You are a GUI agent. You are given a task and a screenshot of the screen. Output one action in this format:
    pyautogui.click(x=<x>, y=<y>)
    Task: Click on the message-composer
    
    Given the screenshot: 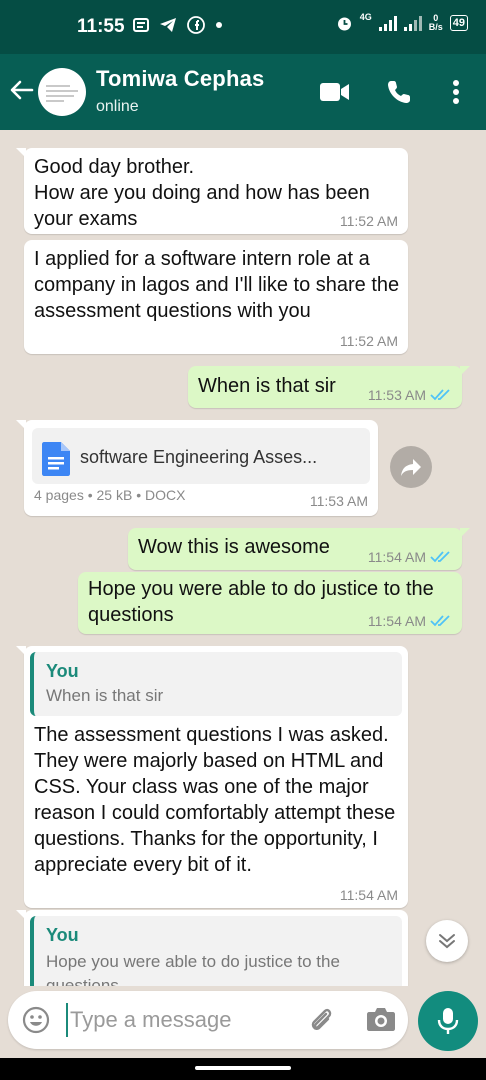 What is the action you would take?
    pyautogui.click(x=208, y=1020)
    